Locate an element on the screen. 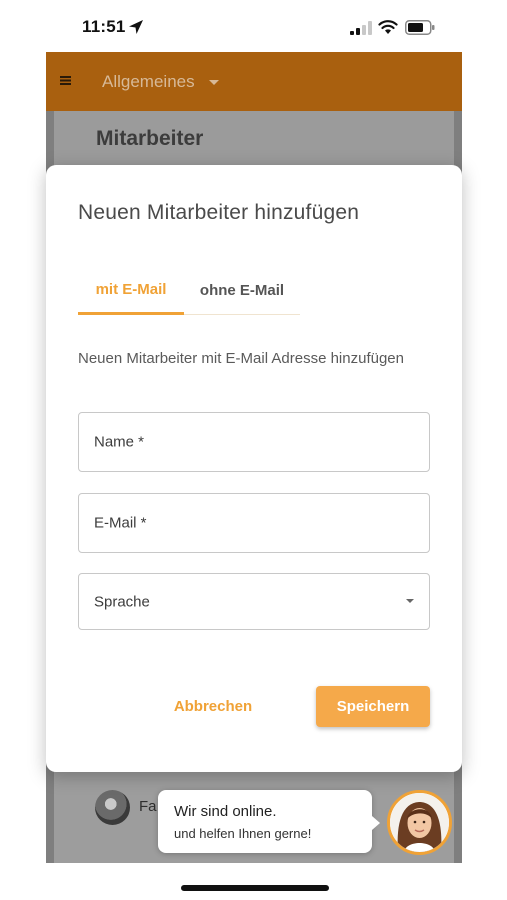  support-agent-avatar is located at coordinates (419, 822).